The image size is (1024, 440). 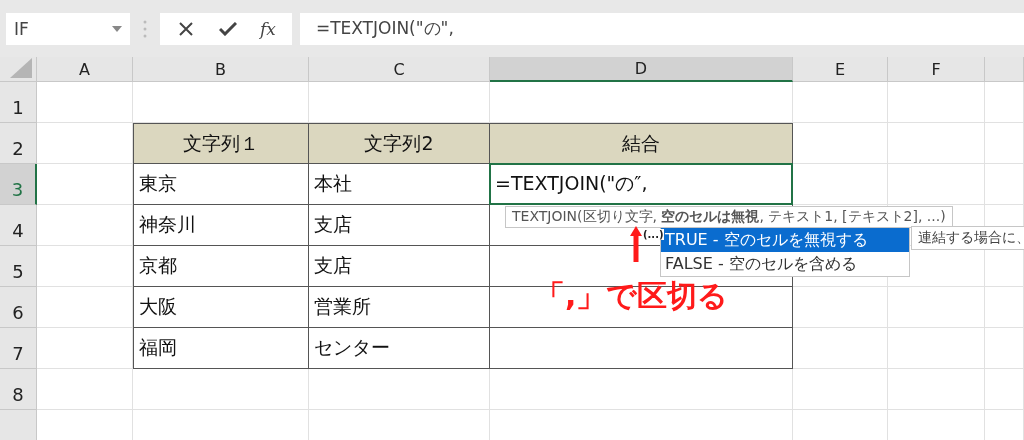 I want to click on row-header: 5, so click(x=18, y=266).